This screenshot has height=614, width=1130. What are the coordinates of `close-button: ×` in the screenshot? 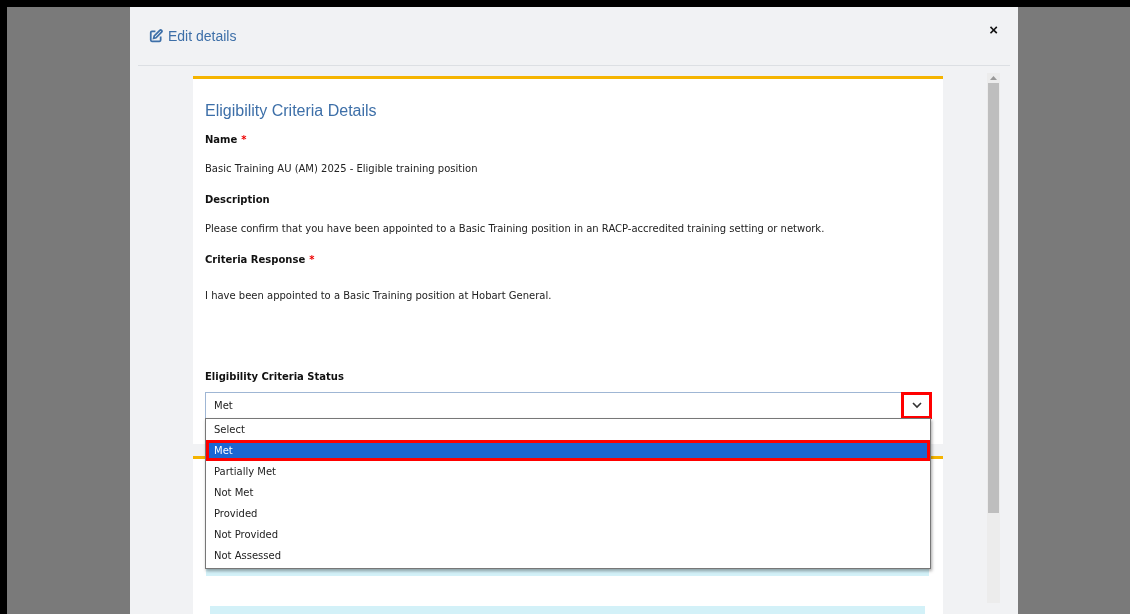 It's located at (993, 29).